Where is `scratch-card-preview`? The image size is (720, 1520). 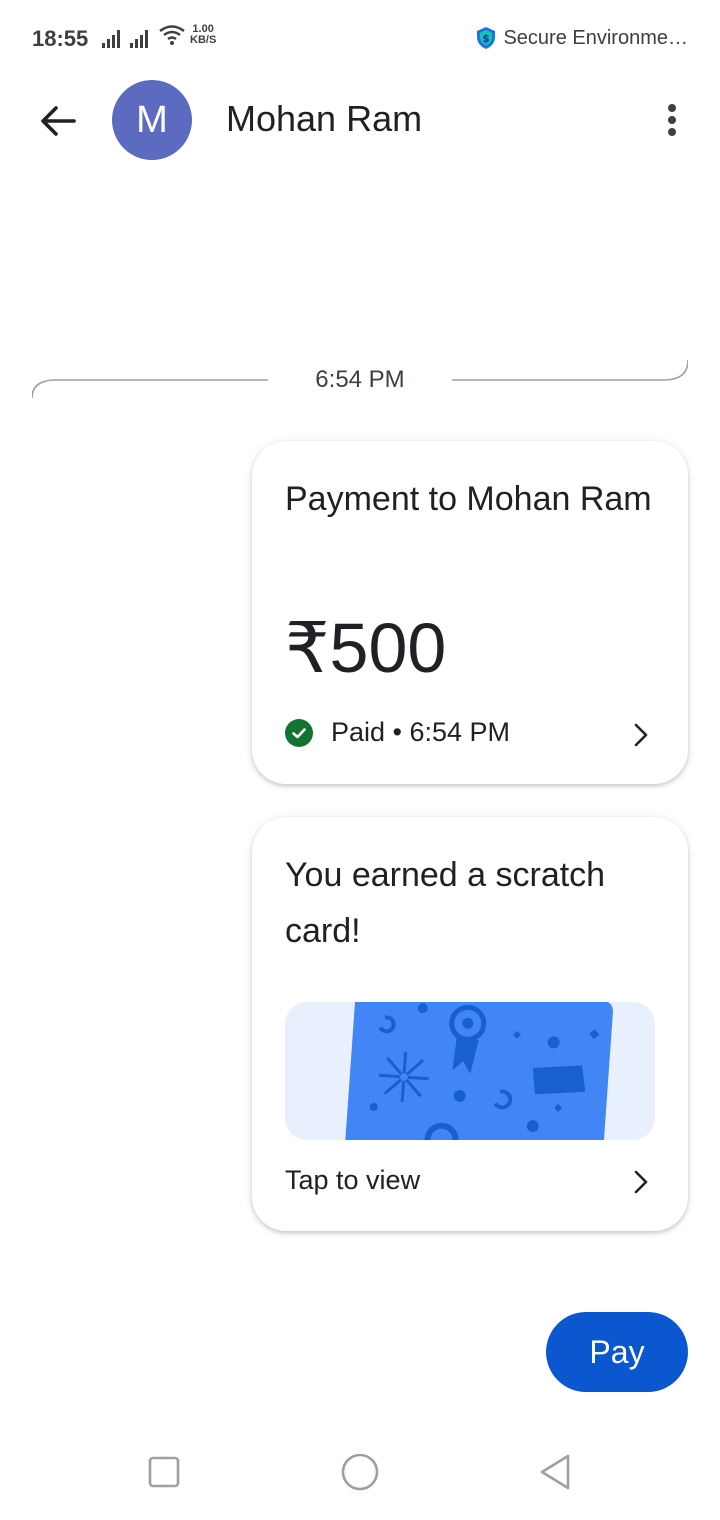
scratch-card-preview is located at coordinates (470, 1071).